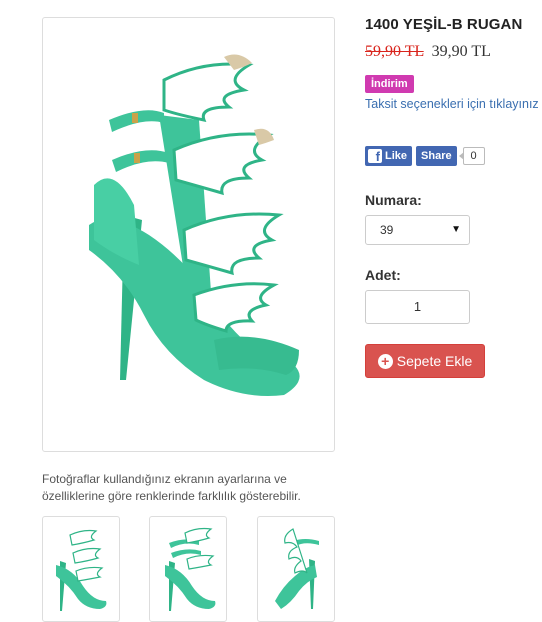 The height and width of the screenshot is (622, 542). I want to click on social-buttons: f Like Share 0, so click(425, 156).